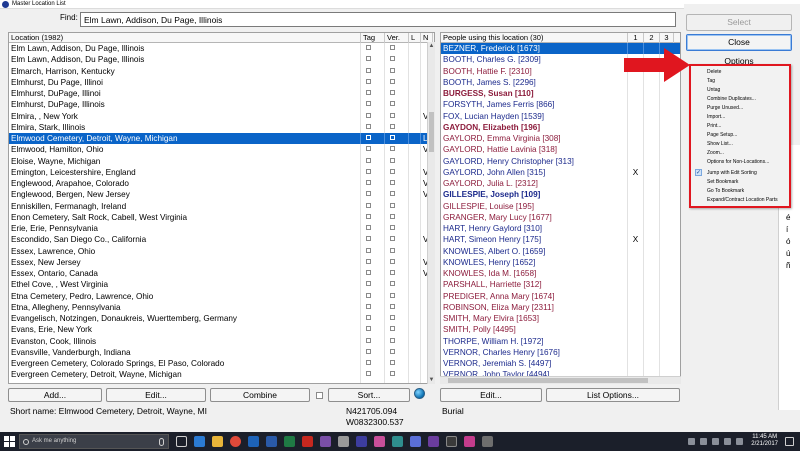 The width and height of the screenshot is (800, 451). Describe the element at coordinates (253, 441) in the screenshot. I see `outlook-icon` at that location.